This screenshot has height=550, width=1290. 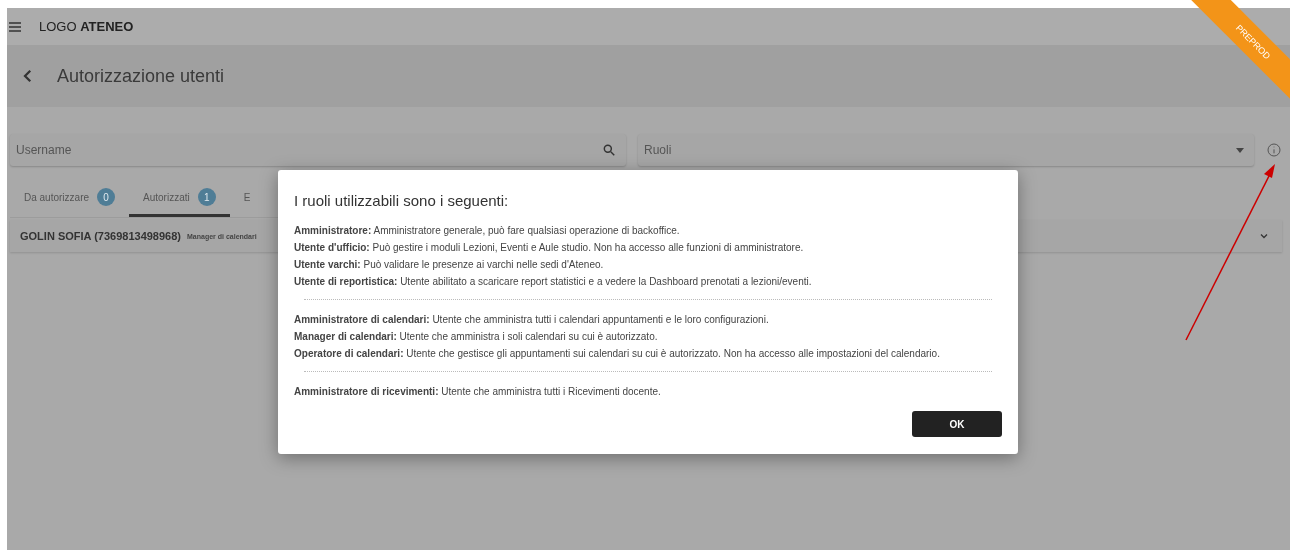 What do you see at coordinates (166, 197) in the screenshot?
I see `tab-label: Autorizzati` at bounding box center [166, 197].